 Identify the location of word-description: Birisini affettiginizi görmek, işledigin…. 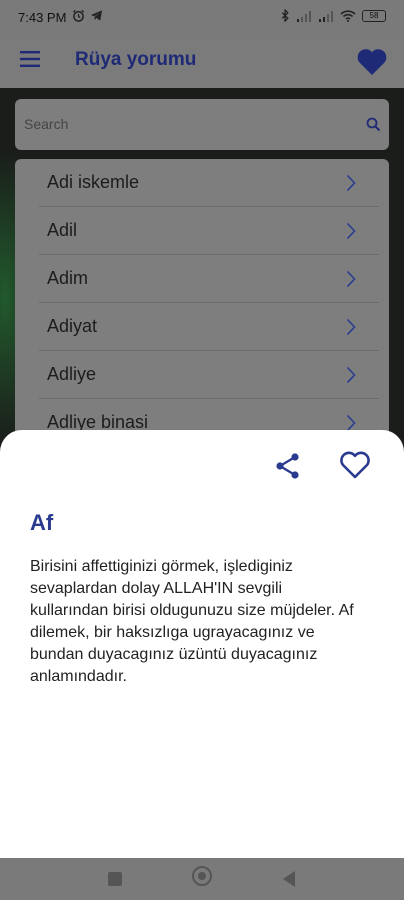
(192, 621).